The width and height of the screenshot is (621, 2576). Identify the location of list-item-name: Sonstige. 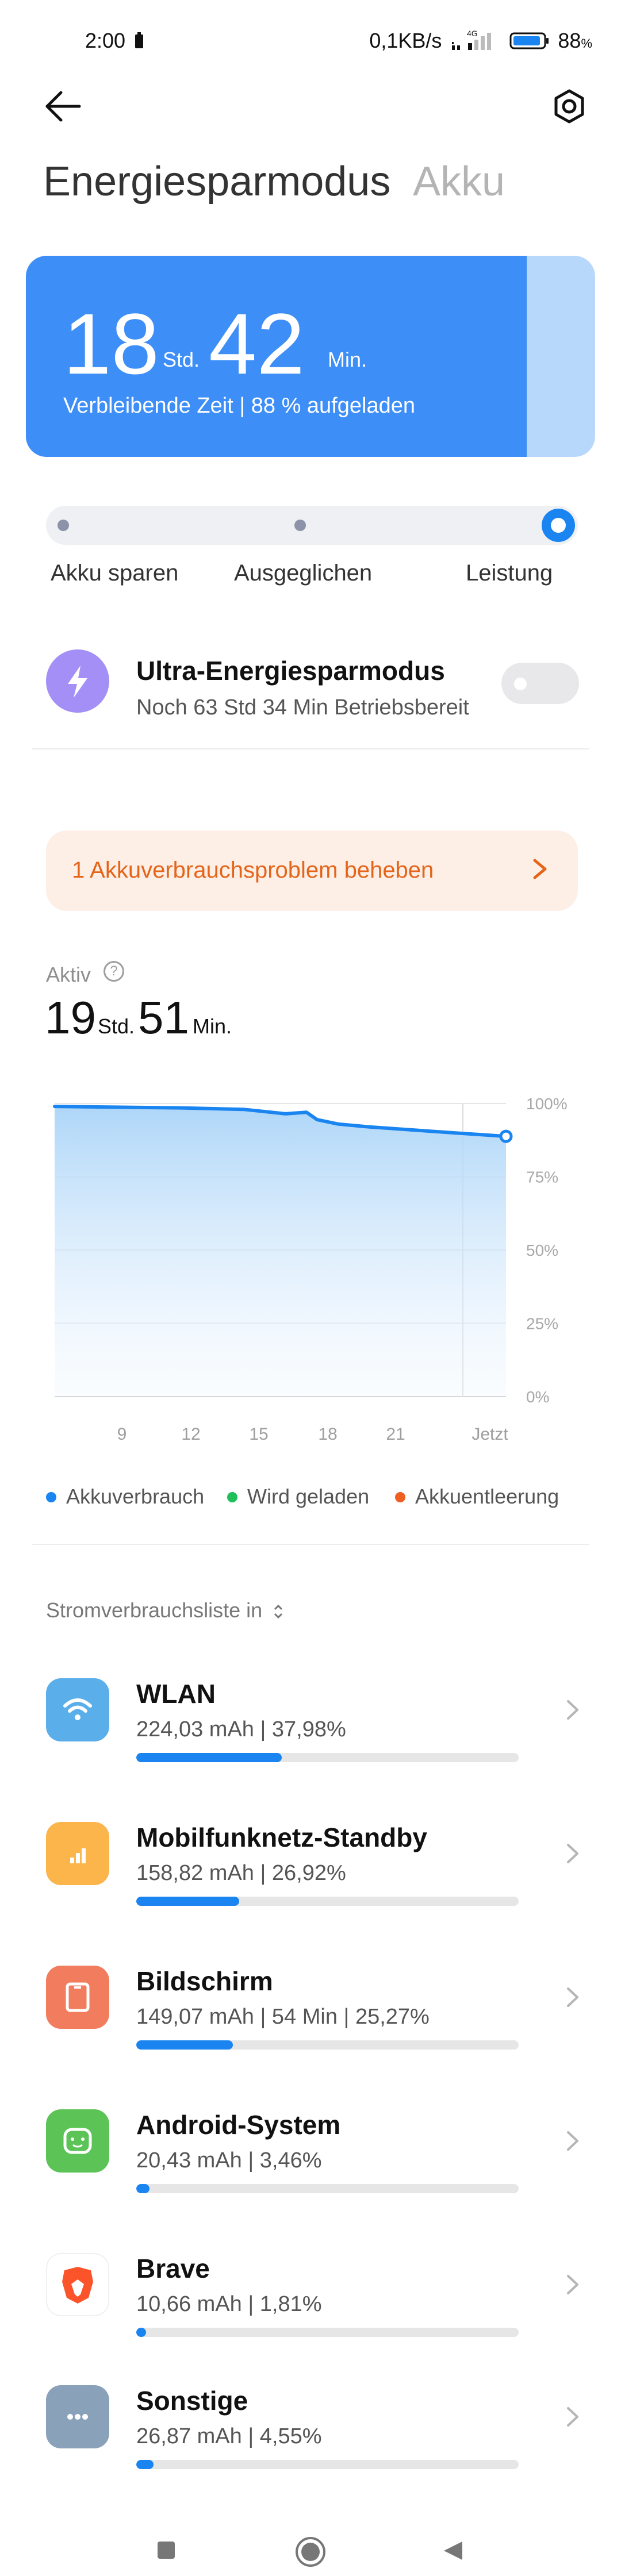
(192, 2401).